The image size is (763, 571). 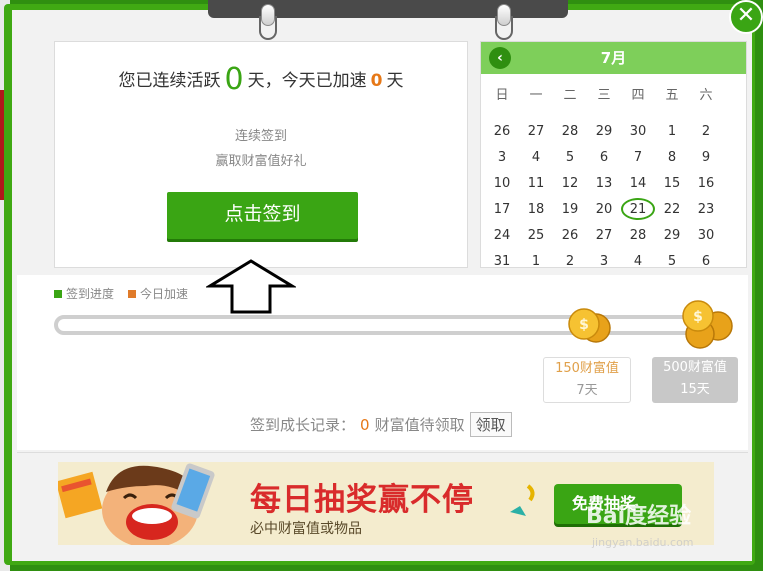 What do you see at coordinates (643, 542) in the screenshot?
I see `watermark-url: jingyan.baidu.com` at bounding box center [643, 542].